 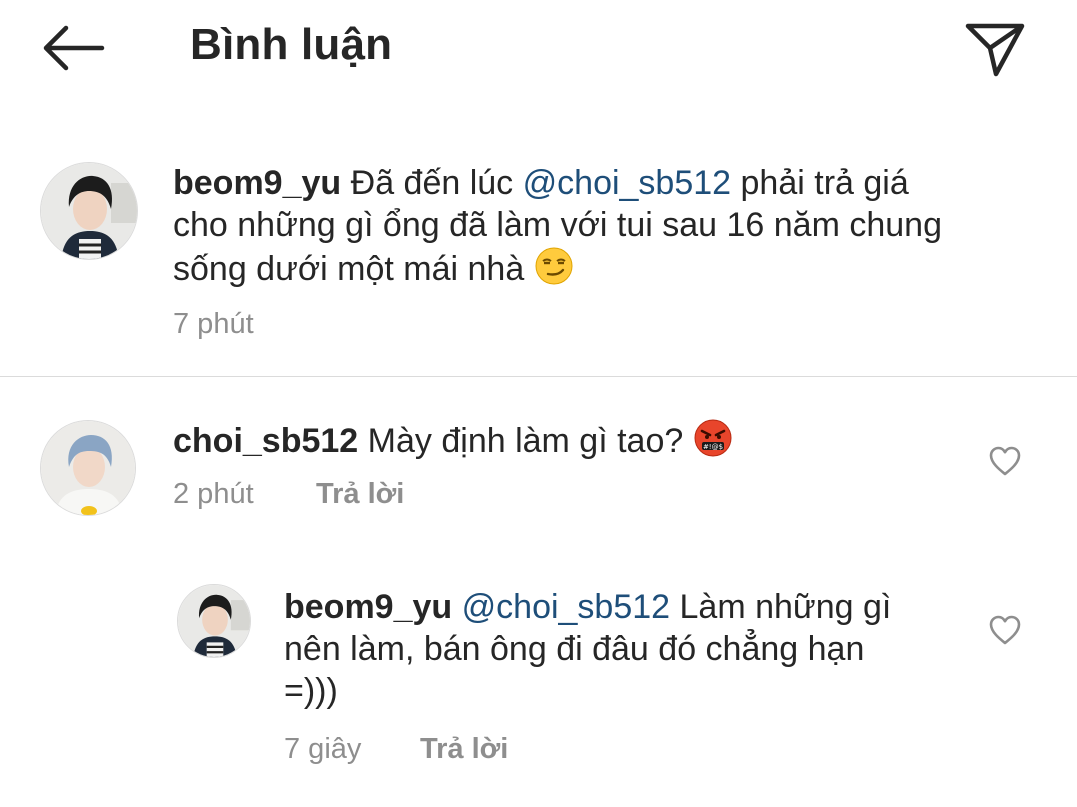 I want to click on caption-timestamp: 7 phút, so click(x=213, y=324).